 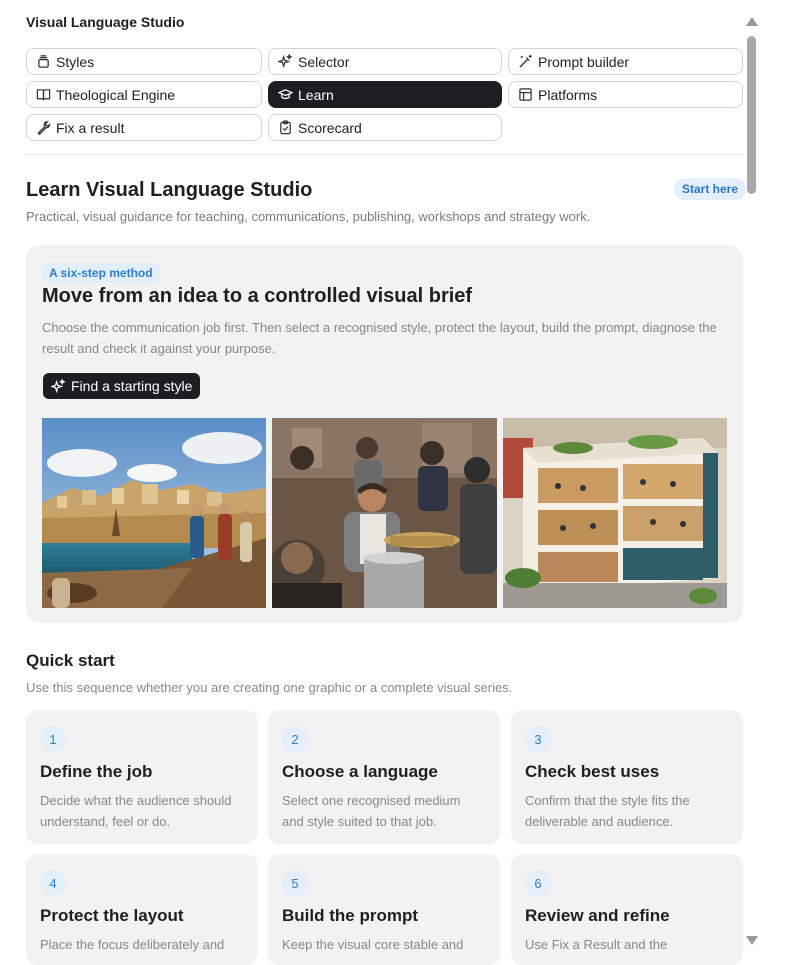 I want to click on nav-styles: Styles, so click(x=144, y=61).